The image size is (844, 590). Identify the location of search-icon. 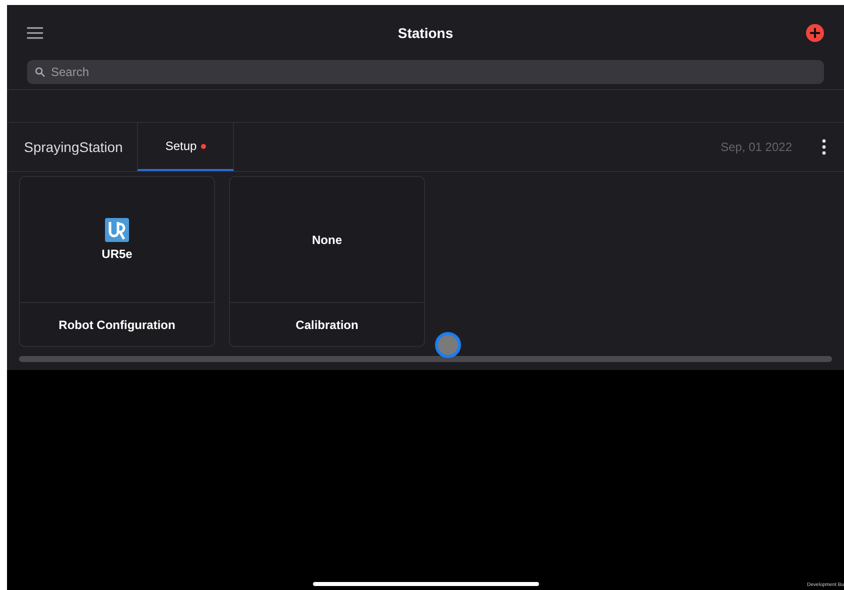
(40, 72).